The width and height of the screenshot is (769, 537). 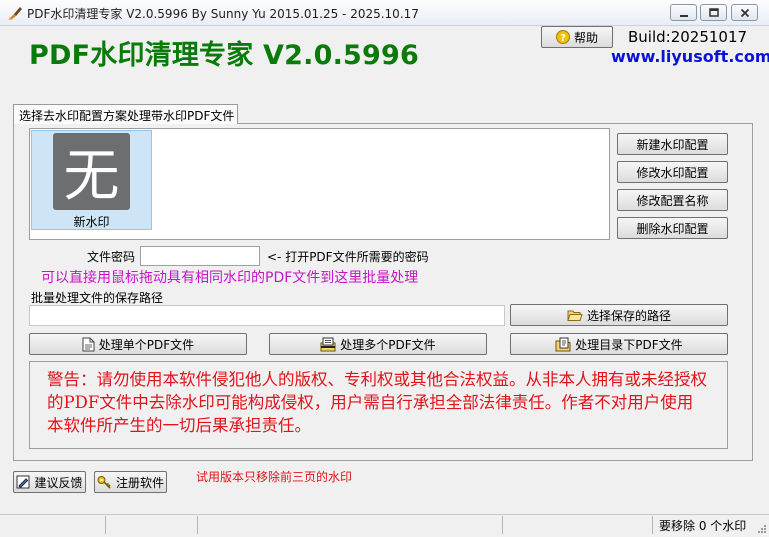 I want to click on register-label: 注册软件, so click(x=139, y=482).